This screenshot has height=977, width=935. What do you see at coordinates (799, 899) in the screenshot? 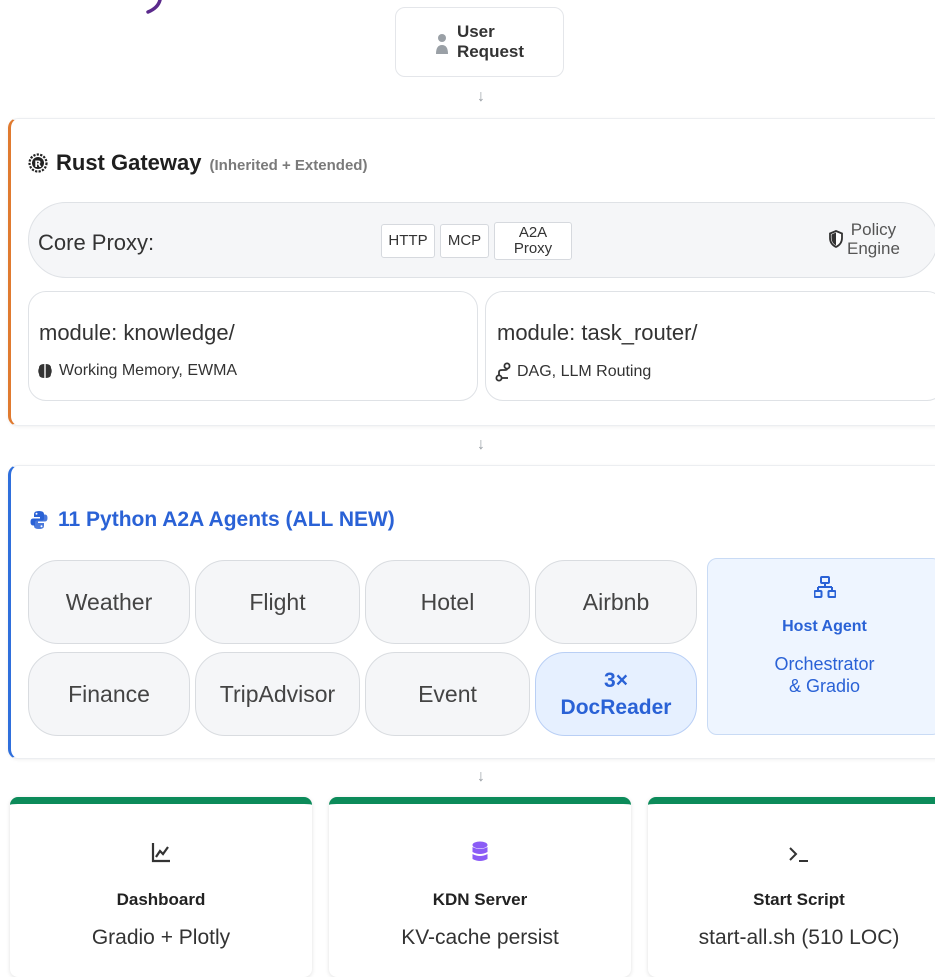
I see `card-start-script-title: Start Script` at bounding box center [799, 899].